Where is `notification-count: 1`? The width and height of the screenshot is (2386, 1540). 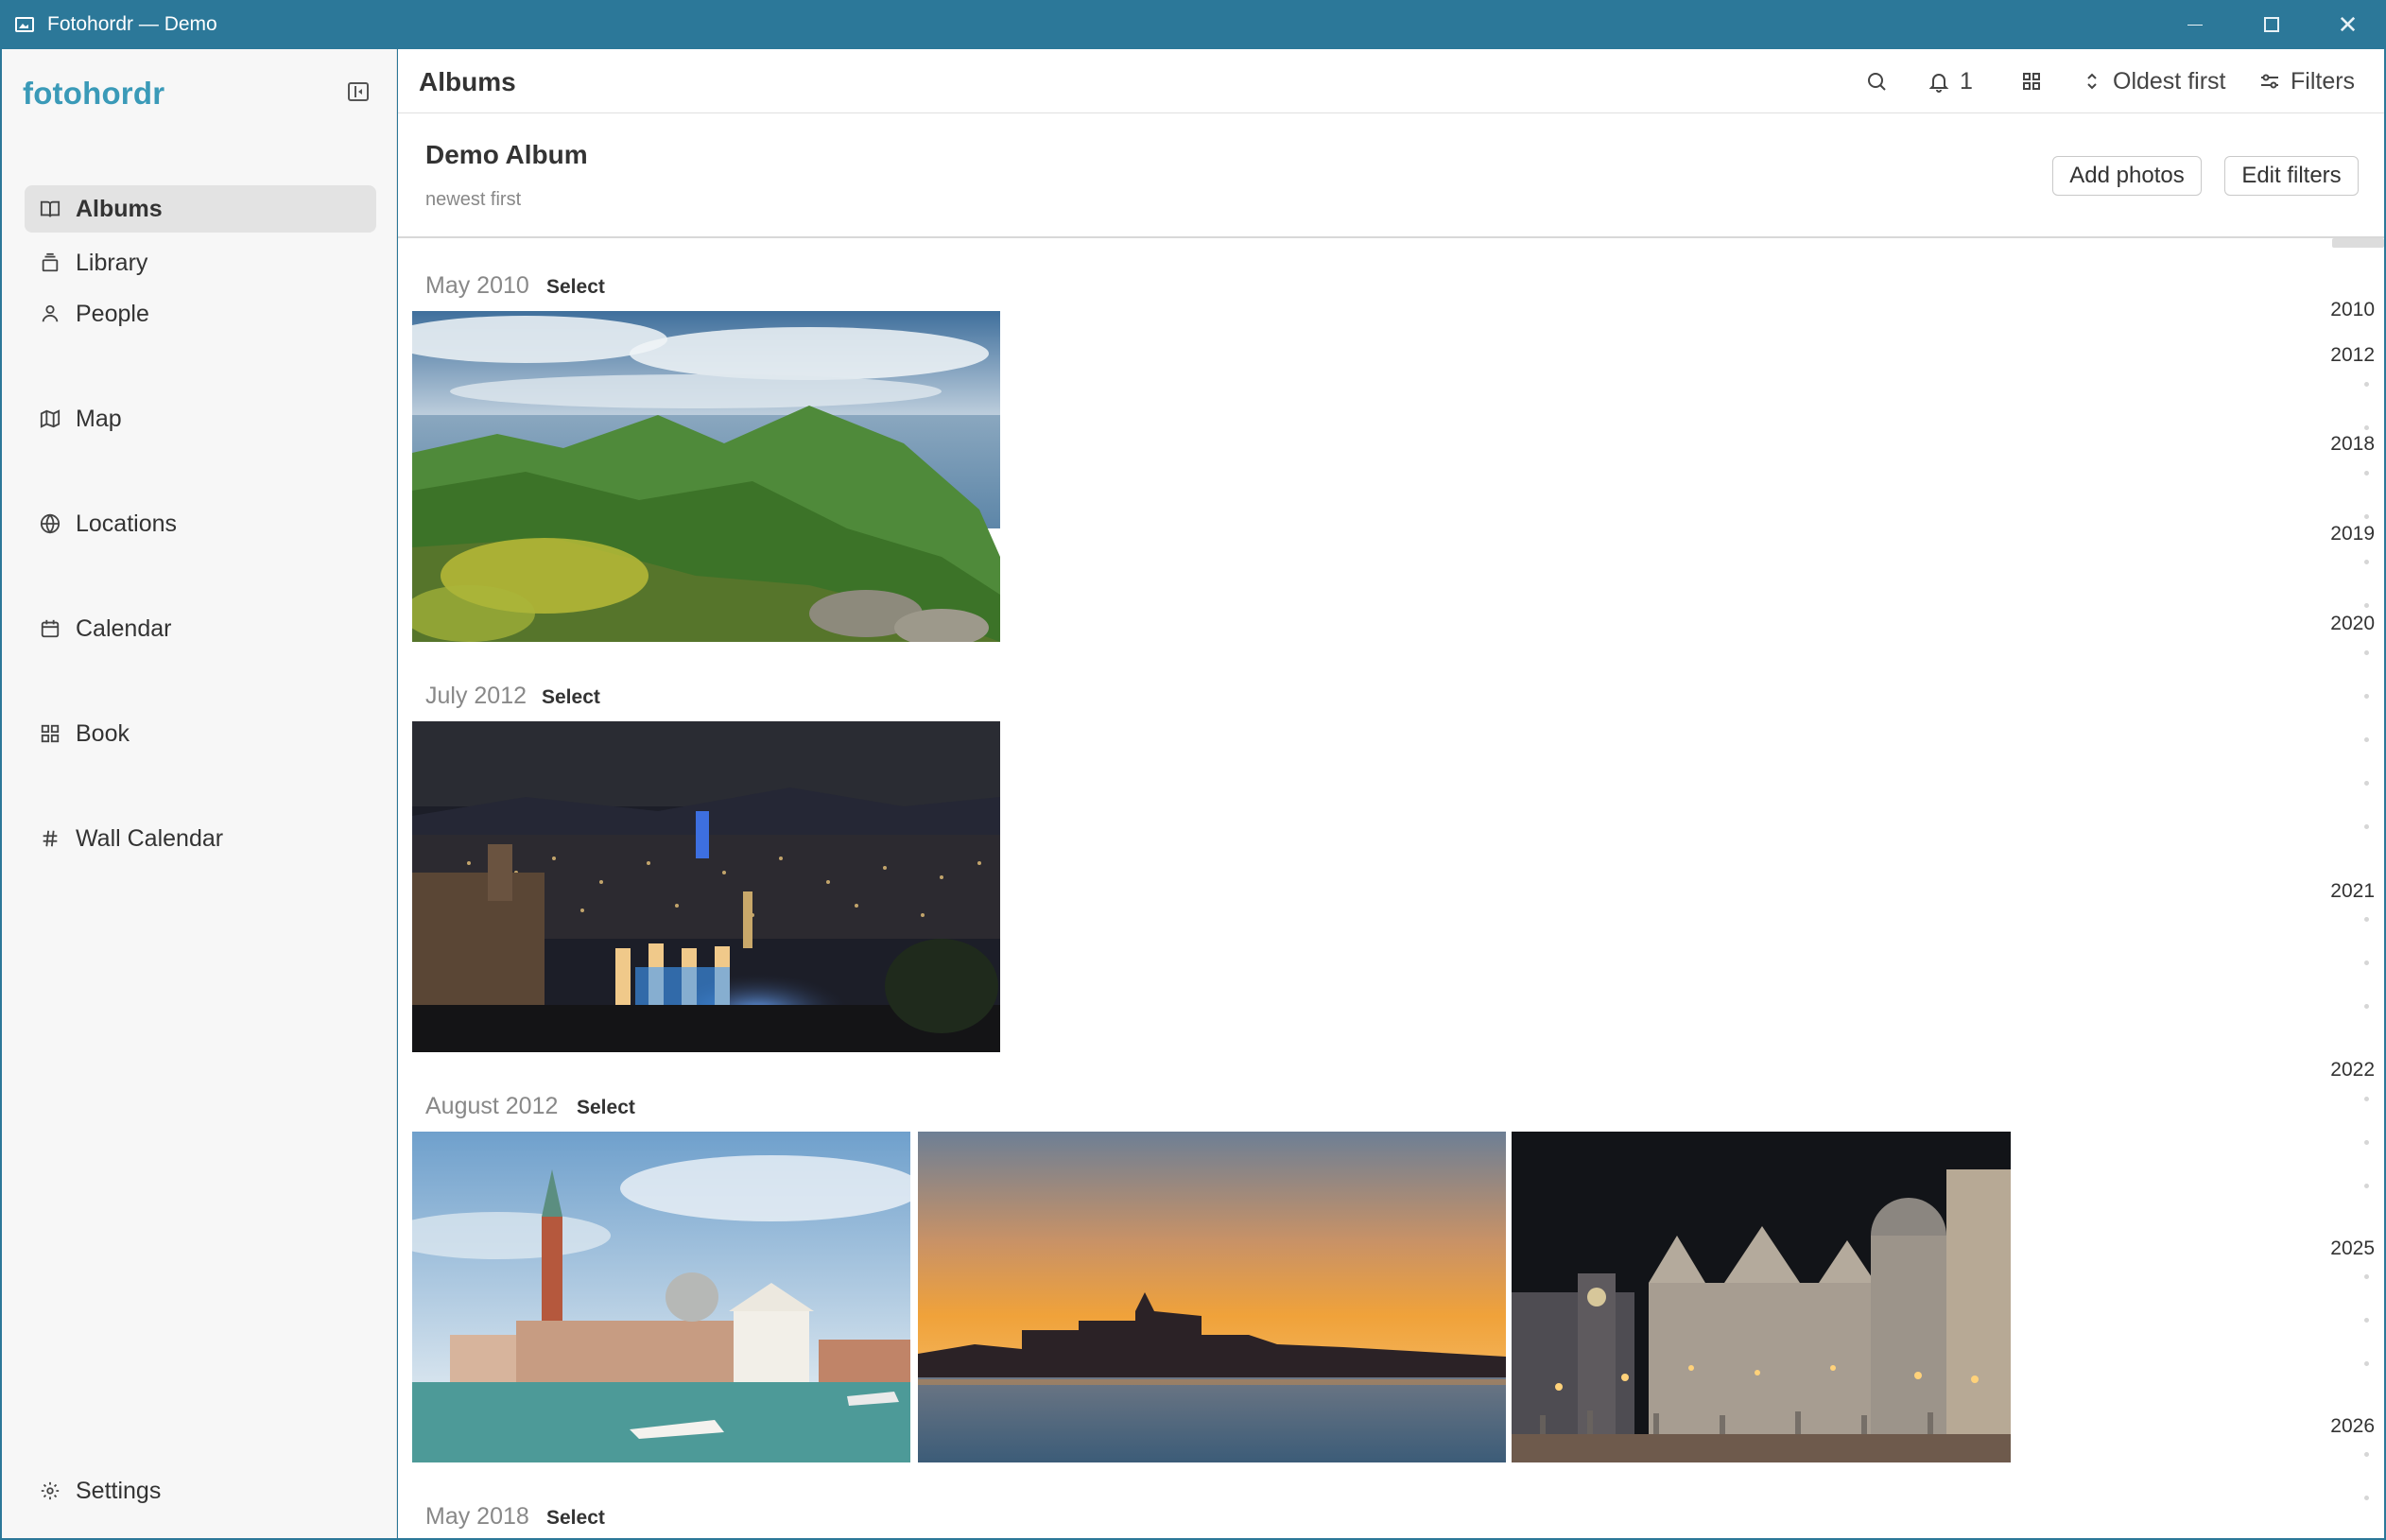 notification-count: 1 is located at coordinates (1967, 81).